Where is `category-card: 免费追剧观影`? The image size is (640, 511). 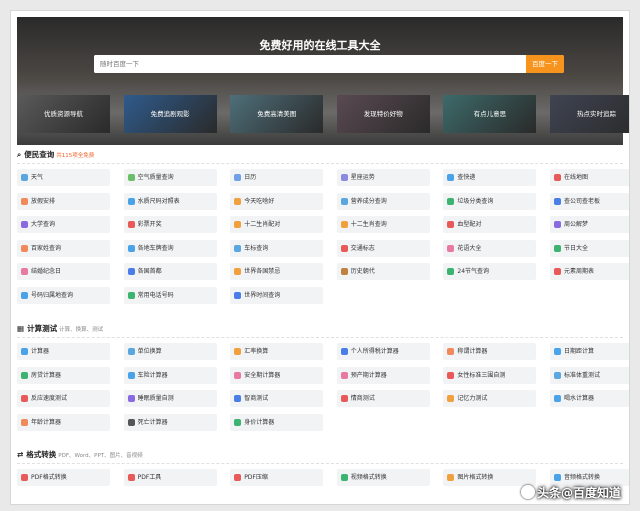 category-card: 免费追剧观影 is located at coordinates (170, 114).